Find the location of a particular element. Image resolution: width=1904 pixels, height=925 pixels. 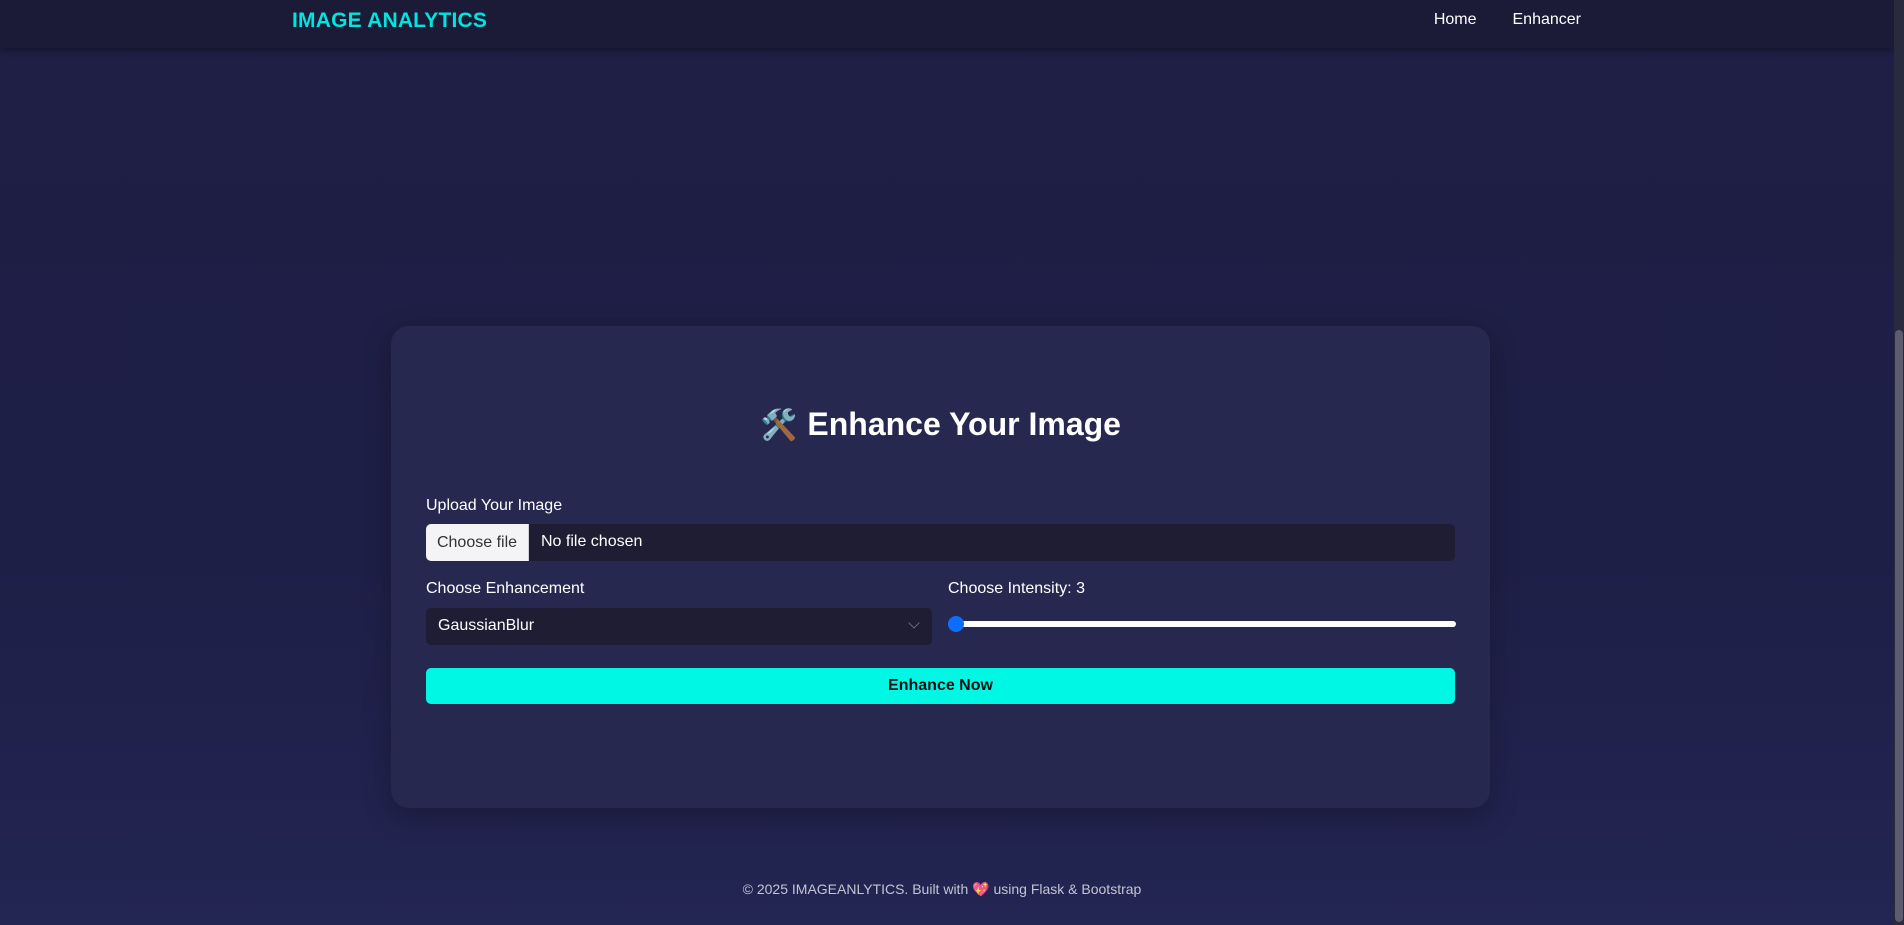

nav-links: Home Enhancer is located at coordinates (1507, 20).